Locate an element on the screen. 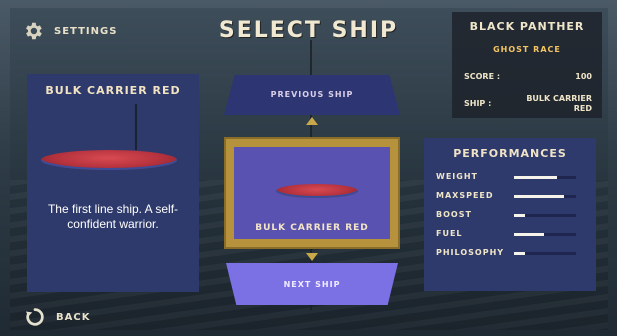  previous-ship-label: PREVIOUS SHIP is located at coordinates (312, 94).